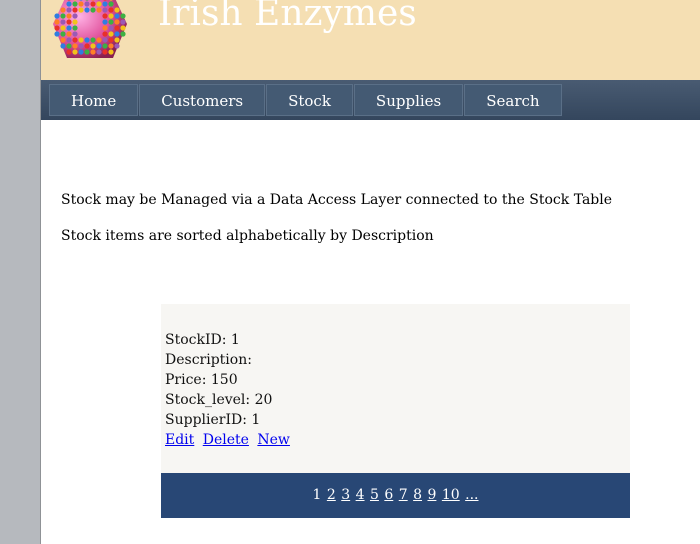  I want to click on field-stock-level: Stock_level: 20, so click(219, 400).